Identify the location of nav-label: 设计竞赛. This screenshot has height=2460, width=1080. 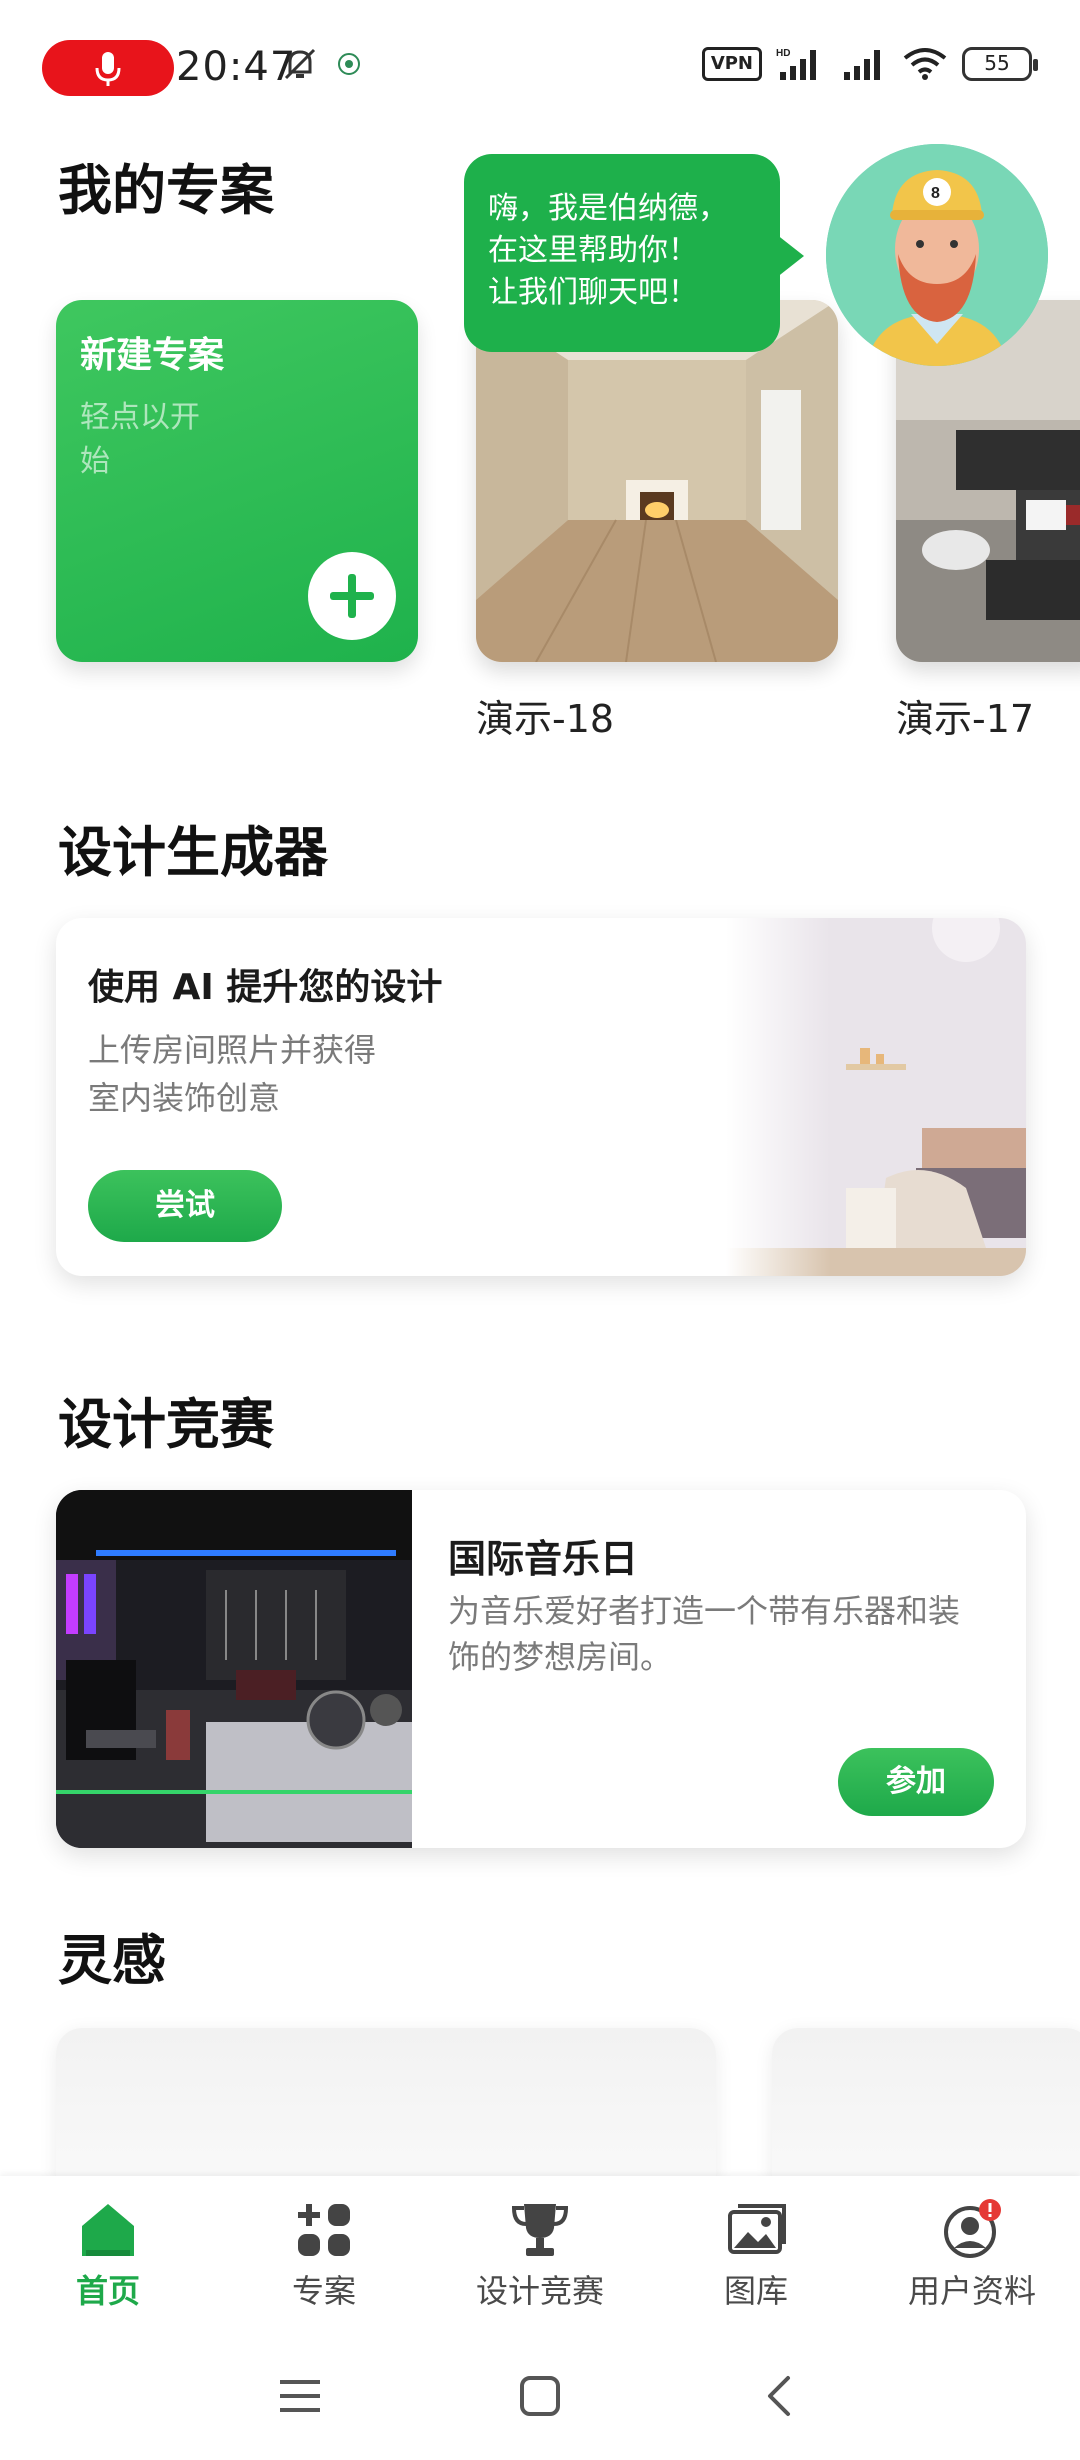
(539, 2291).